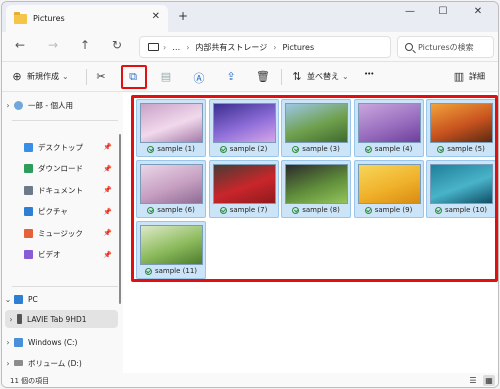 This screenshot has height=389, width=500. What do you see at coordinates (473, 380) in the screenshot?
I see `details-view-button: ☰` at bounding box center [473, 380].